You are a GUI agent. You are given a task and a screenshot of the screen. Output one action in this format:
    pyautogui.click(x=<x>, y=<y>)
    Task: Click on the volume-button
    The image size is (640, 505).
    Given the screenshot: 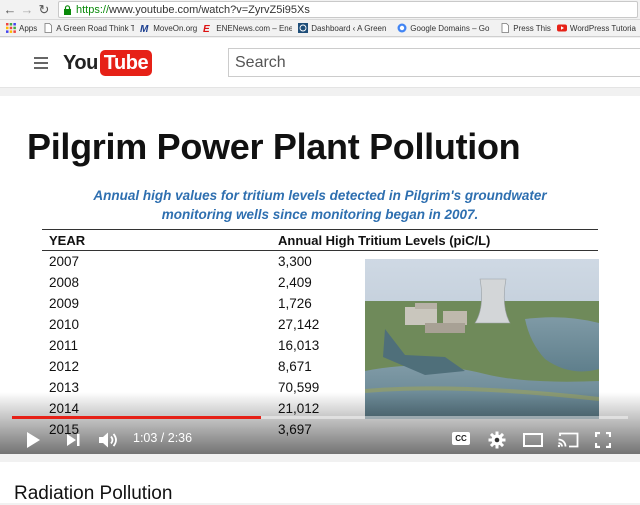 What is the action you would take?
    pyautogui.click(x=109, y=440)
    